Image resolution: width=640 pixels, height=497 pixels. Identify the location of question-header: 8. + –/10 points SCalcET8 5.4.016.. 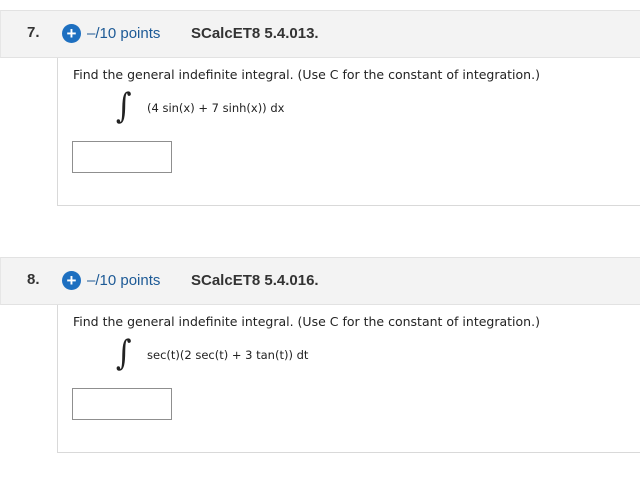
(320, 281).